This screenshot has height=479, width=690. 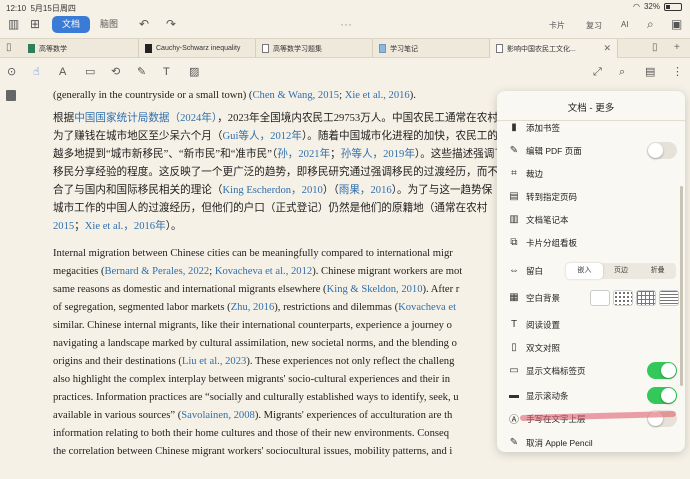 I want to click on doc-tab: 高等数学习题集, so click(x=314, y=48).